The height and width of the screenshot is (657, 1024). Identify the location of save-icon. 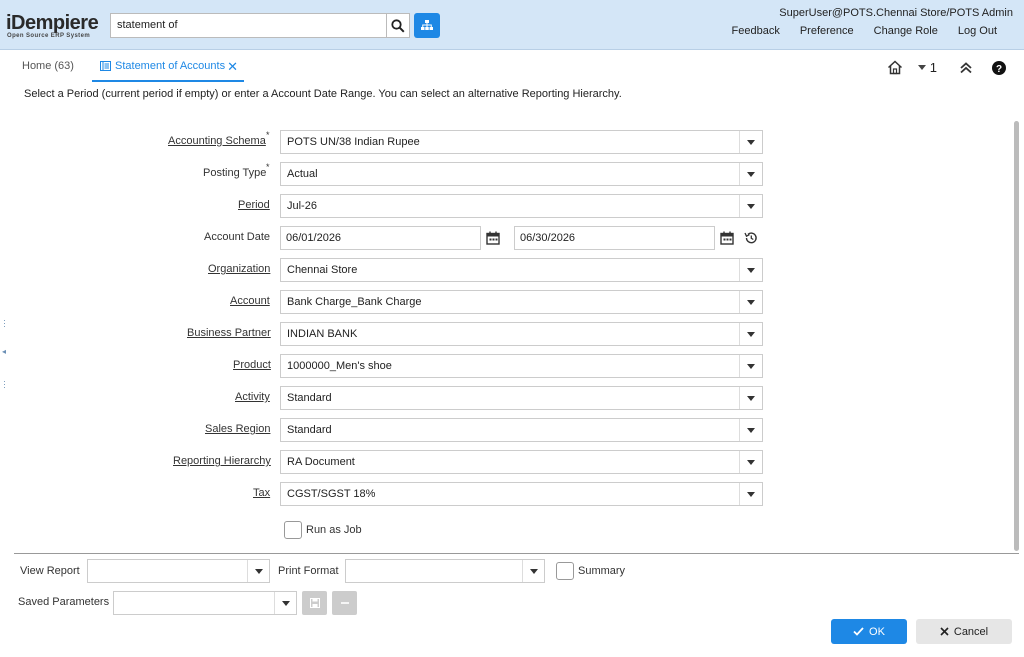
(314, 603).